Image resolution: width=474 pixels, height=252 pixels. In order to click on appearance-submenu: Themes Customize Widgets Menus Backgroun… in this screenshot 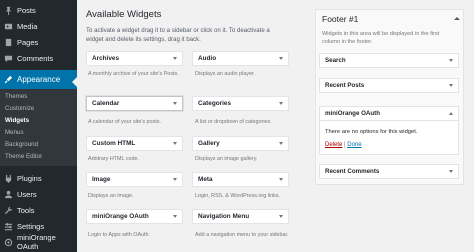, I will do `click(38, 127)`.